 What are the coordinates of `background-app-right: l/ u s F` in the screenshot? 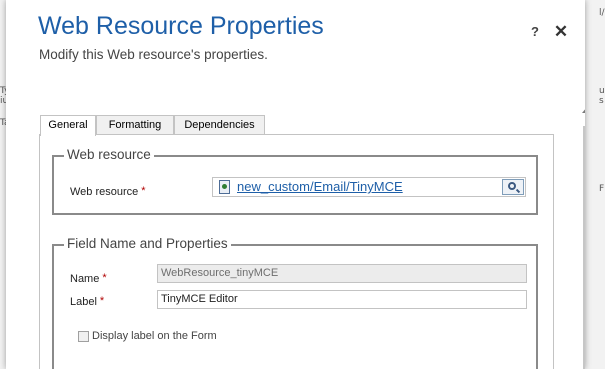 It's located at (595, 184).